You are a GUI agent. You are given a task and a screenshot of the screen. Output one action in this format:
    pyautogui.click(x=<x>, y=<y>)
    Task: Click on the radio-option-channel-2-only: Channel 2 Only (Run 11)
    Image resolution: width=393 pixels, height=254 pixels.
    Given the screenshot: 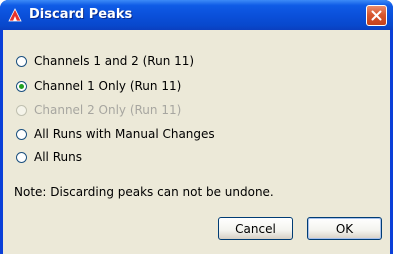 What is the action you would take?
    pyautogui.click(x=98, y=110)
    